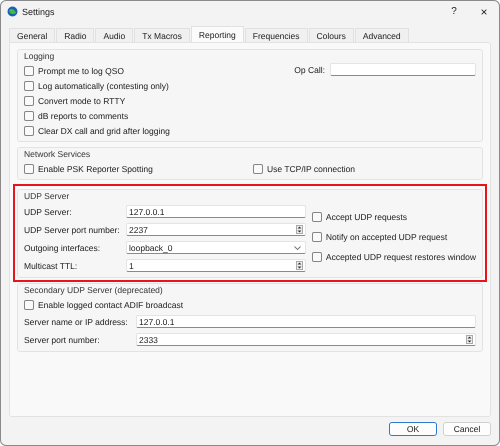 The width and height of the screenshot is (500, 446). I want to click on checkbox-label: Enable logged contact ADIF broadcast, so click(111, 305).